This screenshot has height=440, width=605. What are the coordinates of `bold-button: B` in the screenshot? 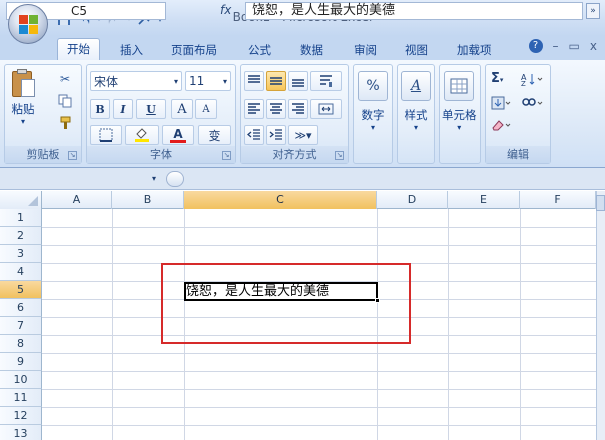 It's located at (100, 109).